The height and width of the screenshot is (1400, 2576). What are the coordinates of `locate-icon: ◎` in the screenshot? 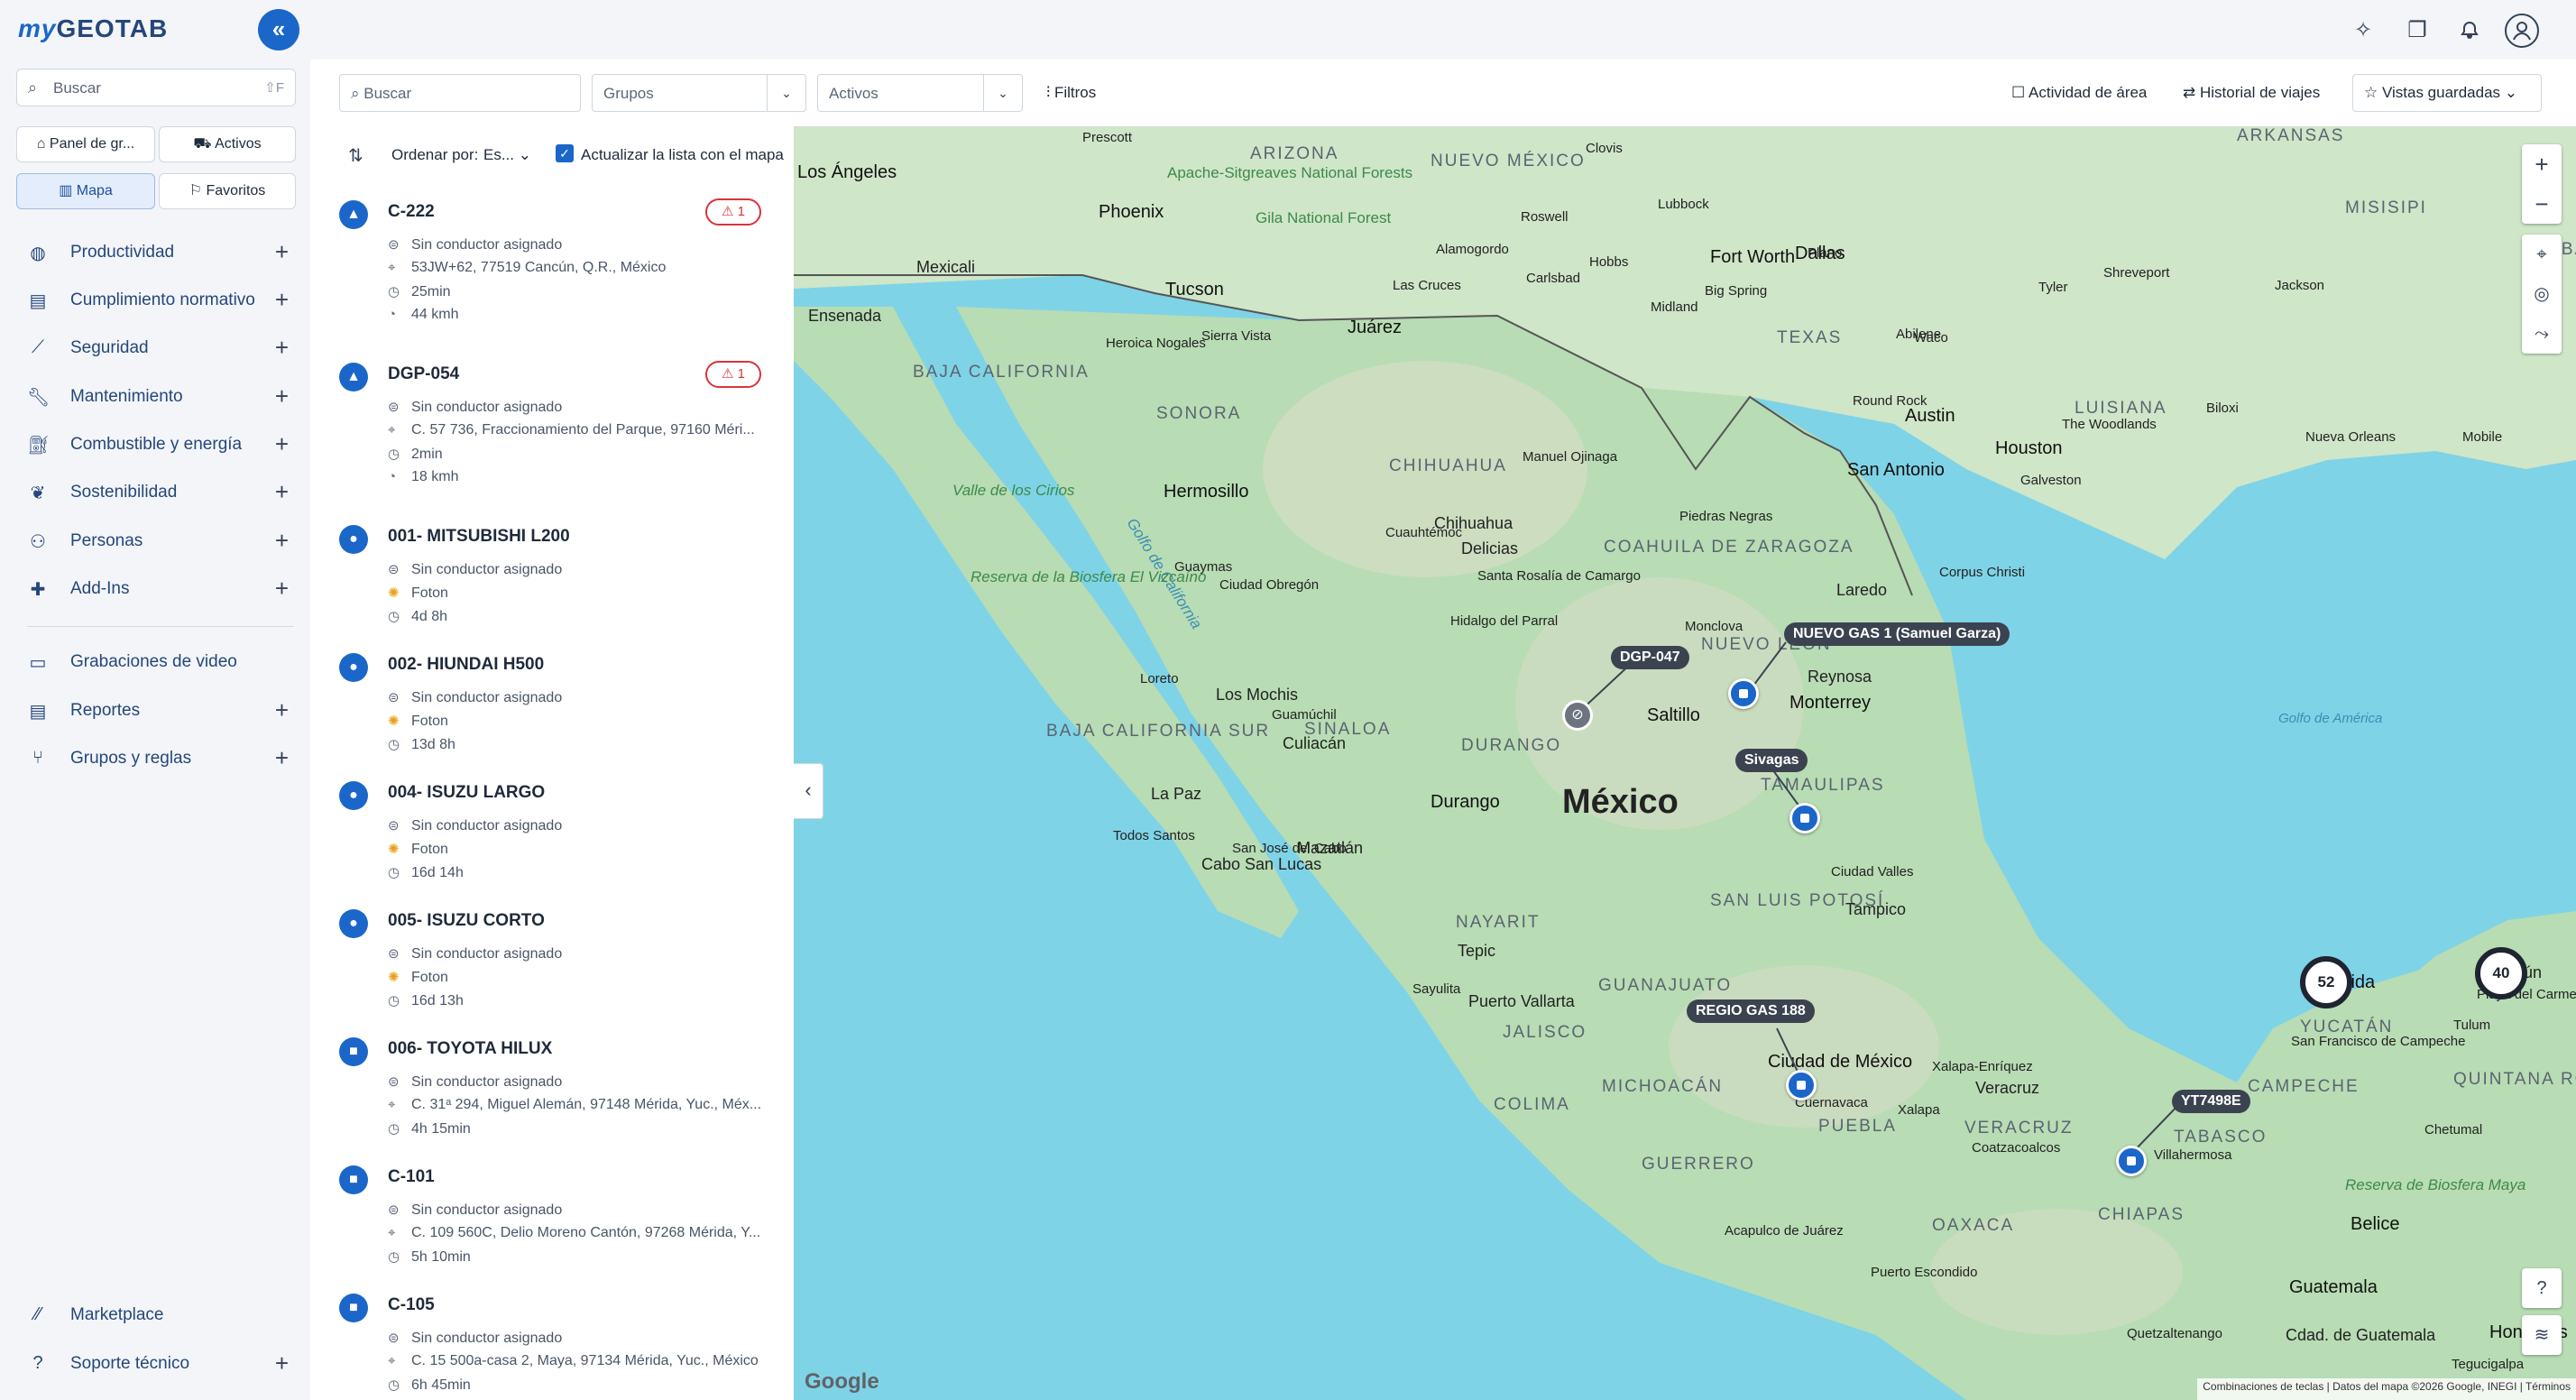 It's located at (2542, 294).